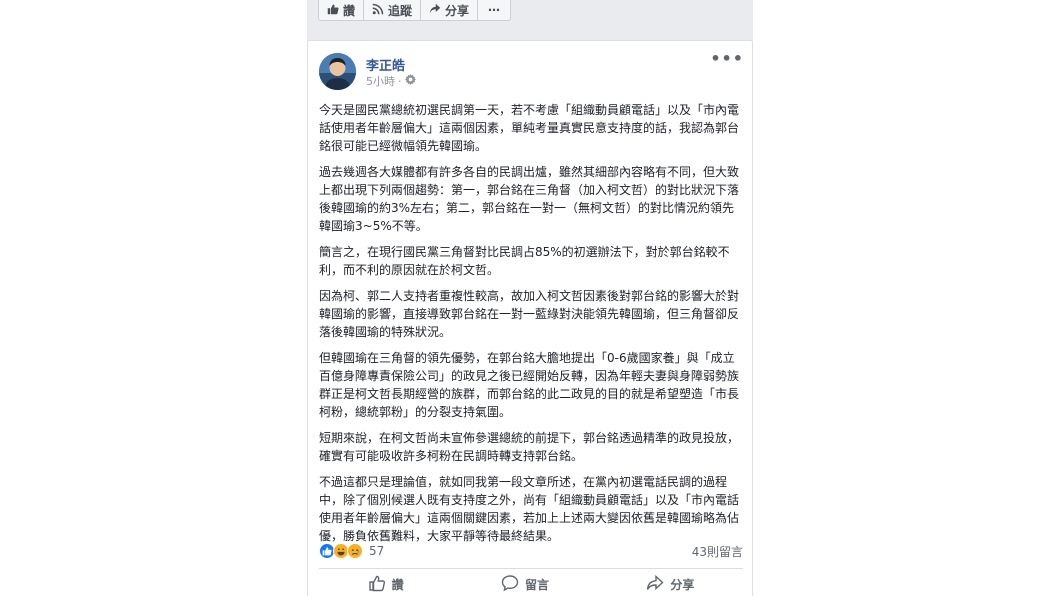  I want to click on prev-follow-button: 追蹤, so click(393, 10).